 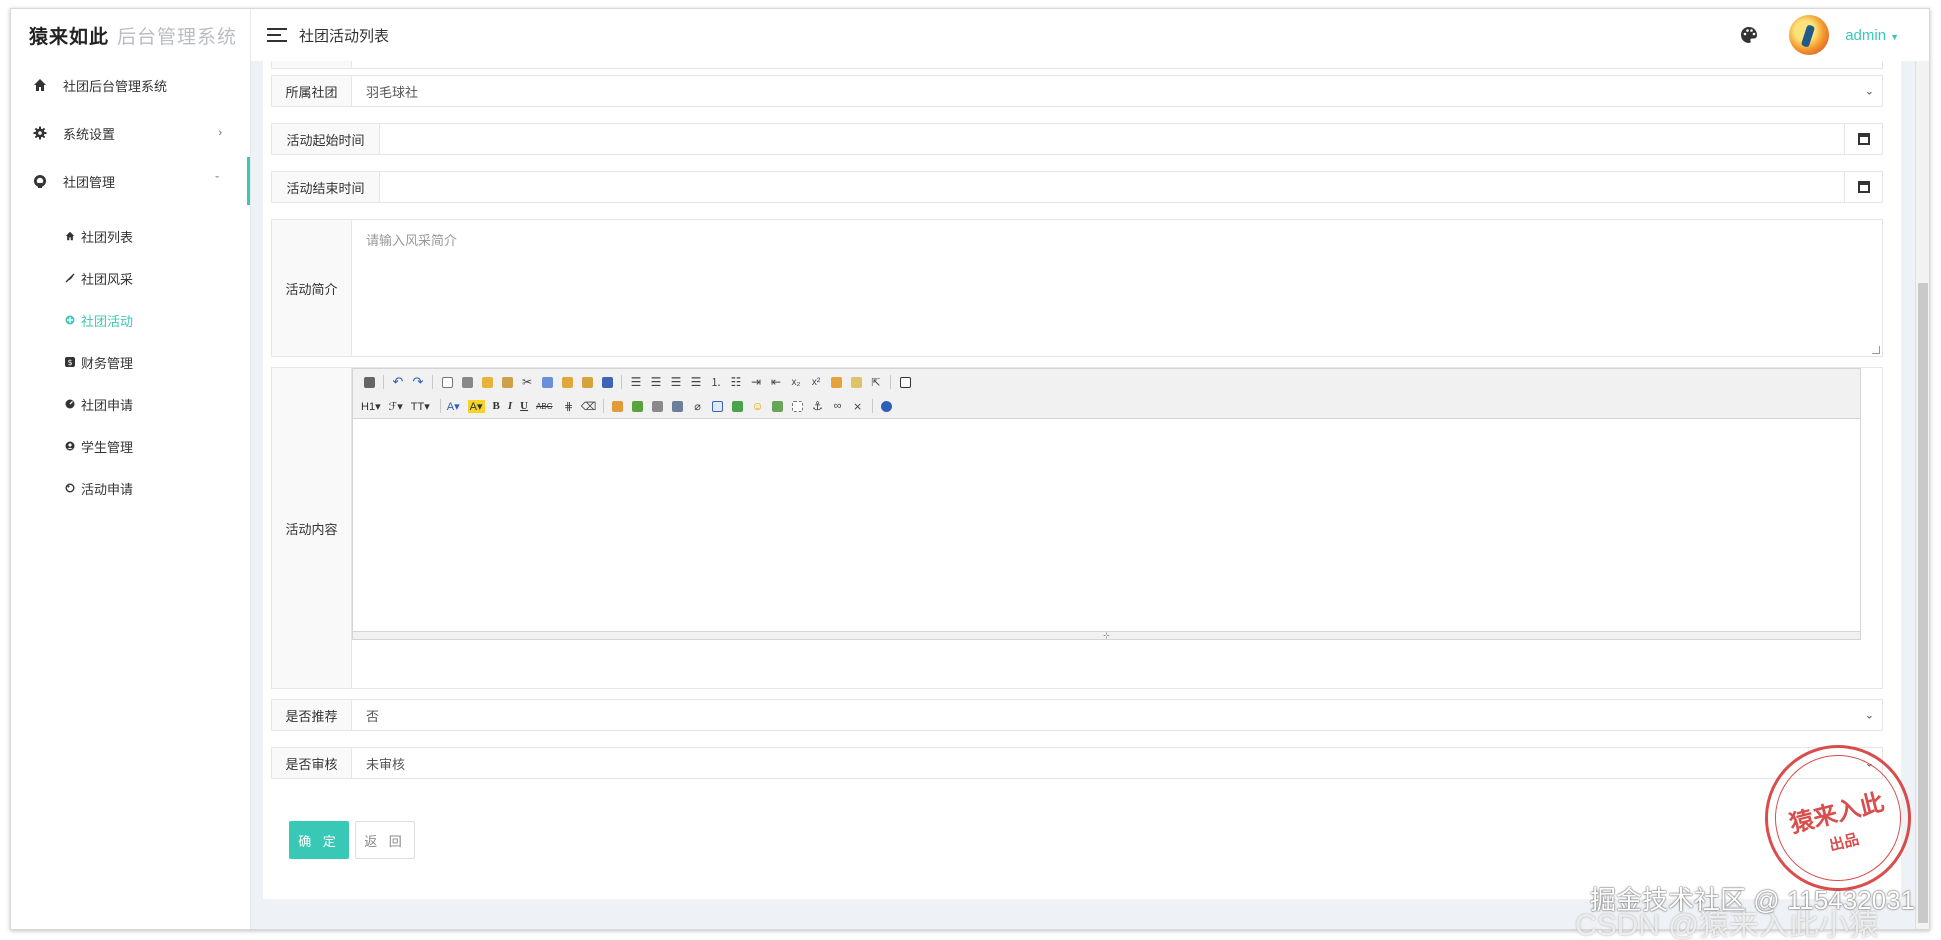 What do you see at coordinates (567, 382) in the screenshot?
I see `paste-icon` at bounding box center [567, 382].